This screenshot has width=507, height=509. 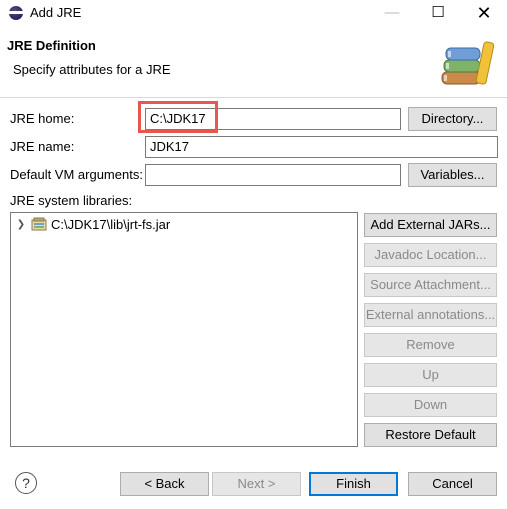 I want to click on jar-icon, so click(x=39, y=224).